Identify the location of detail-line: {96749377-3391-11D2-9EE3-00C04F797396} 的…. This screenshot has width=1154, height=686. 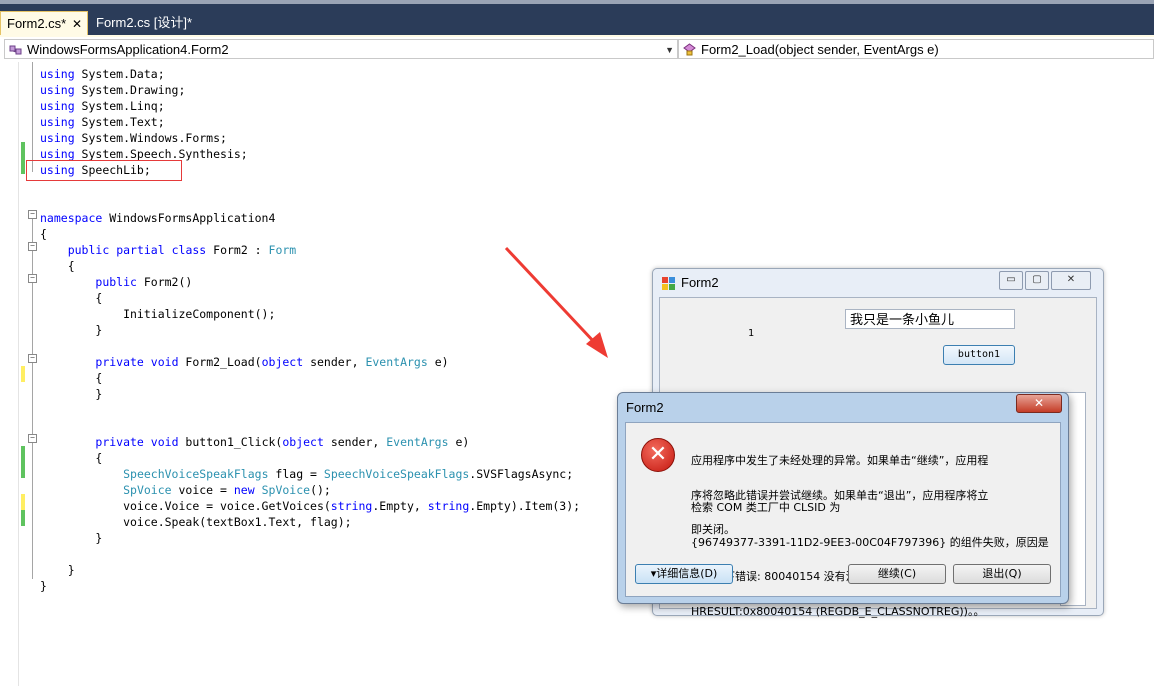
(870, 542).